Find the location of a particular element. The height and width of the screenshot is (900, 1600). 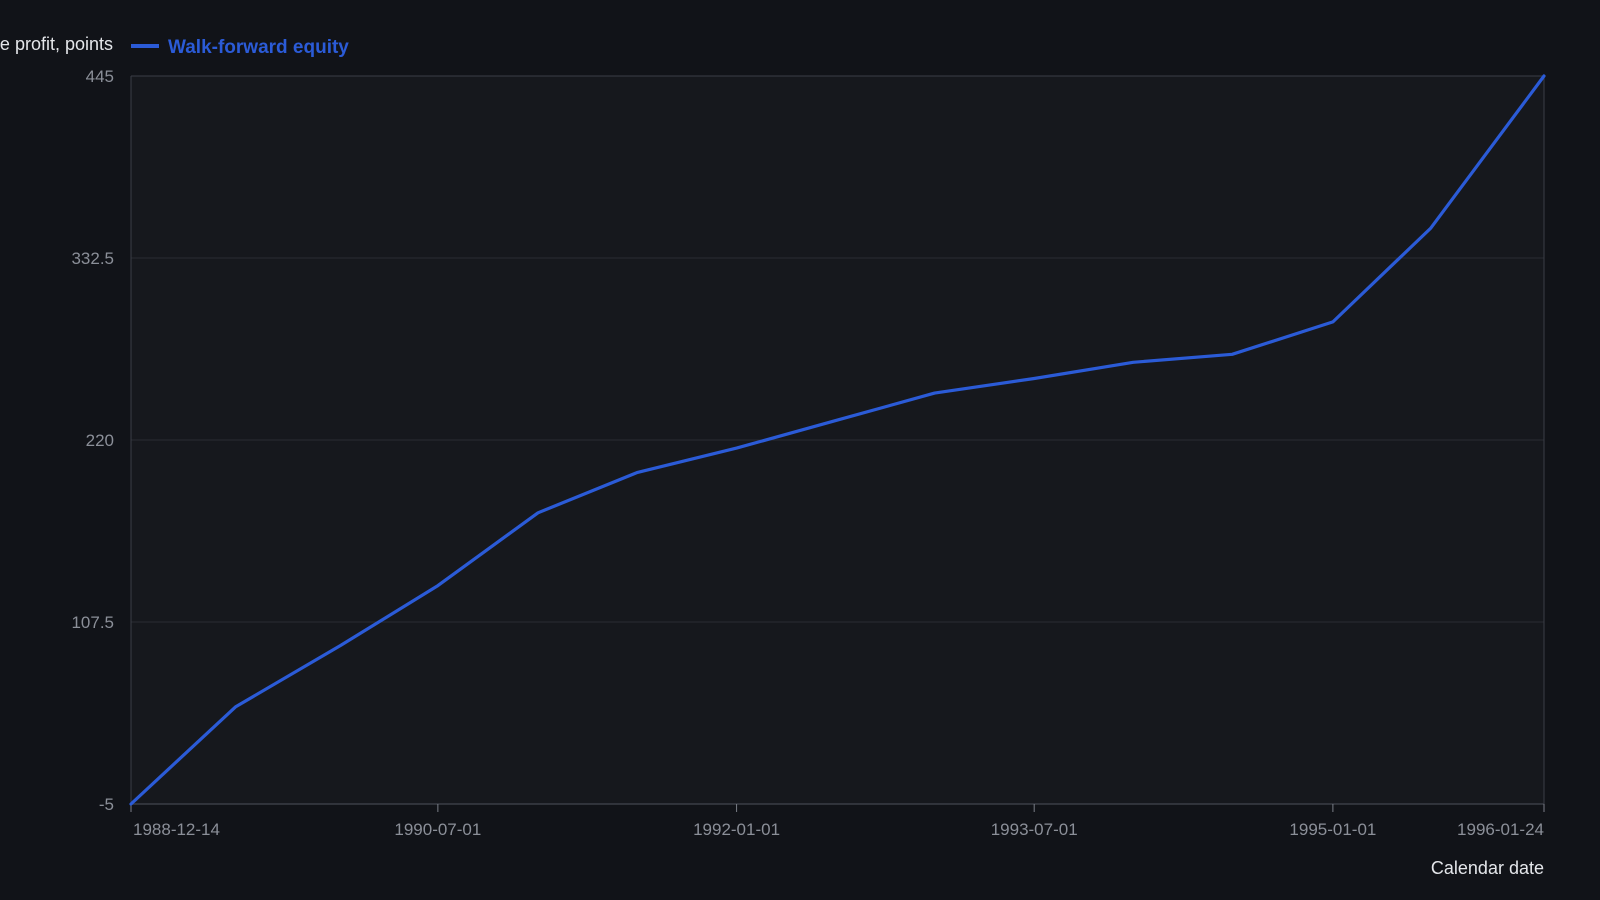

x-tick-label: 1995-01-01 is located at coordinates (1332, 829).